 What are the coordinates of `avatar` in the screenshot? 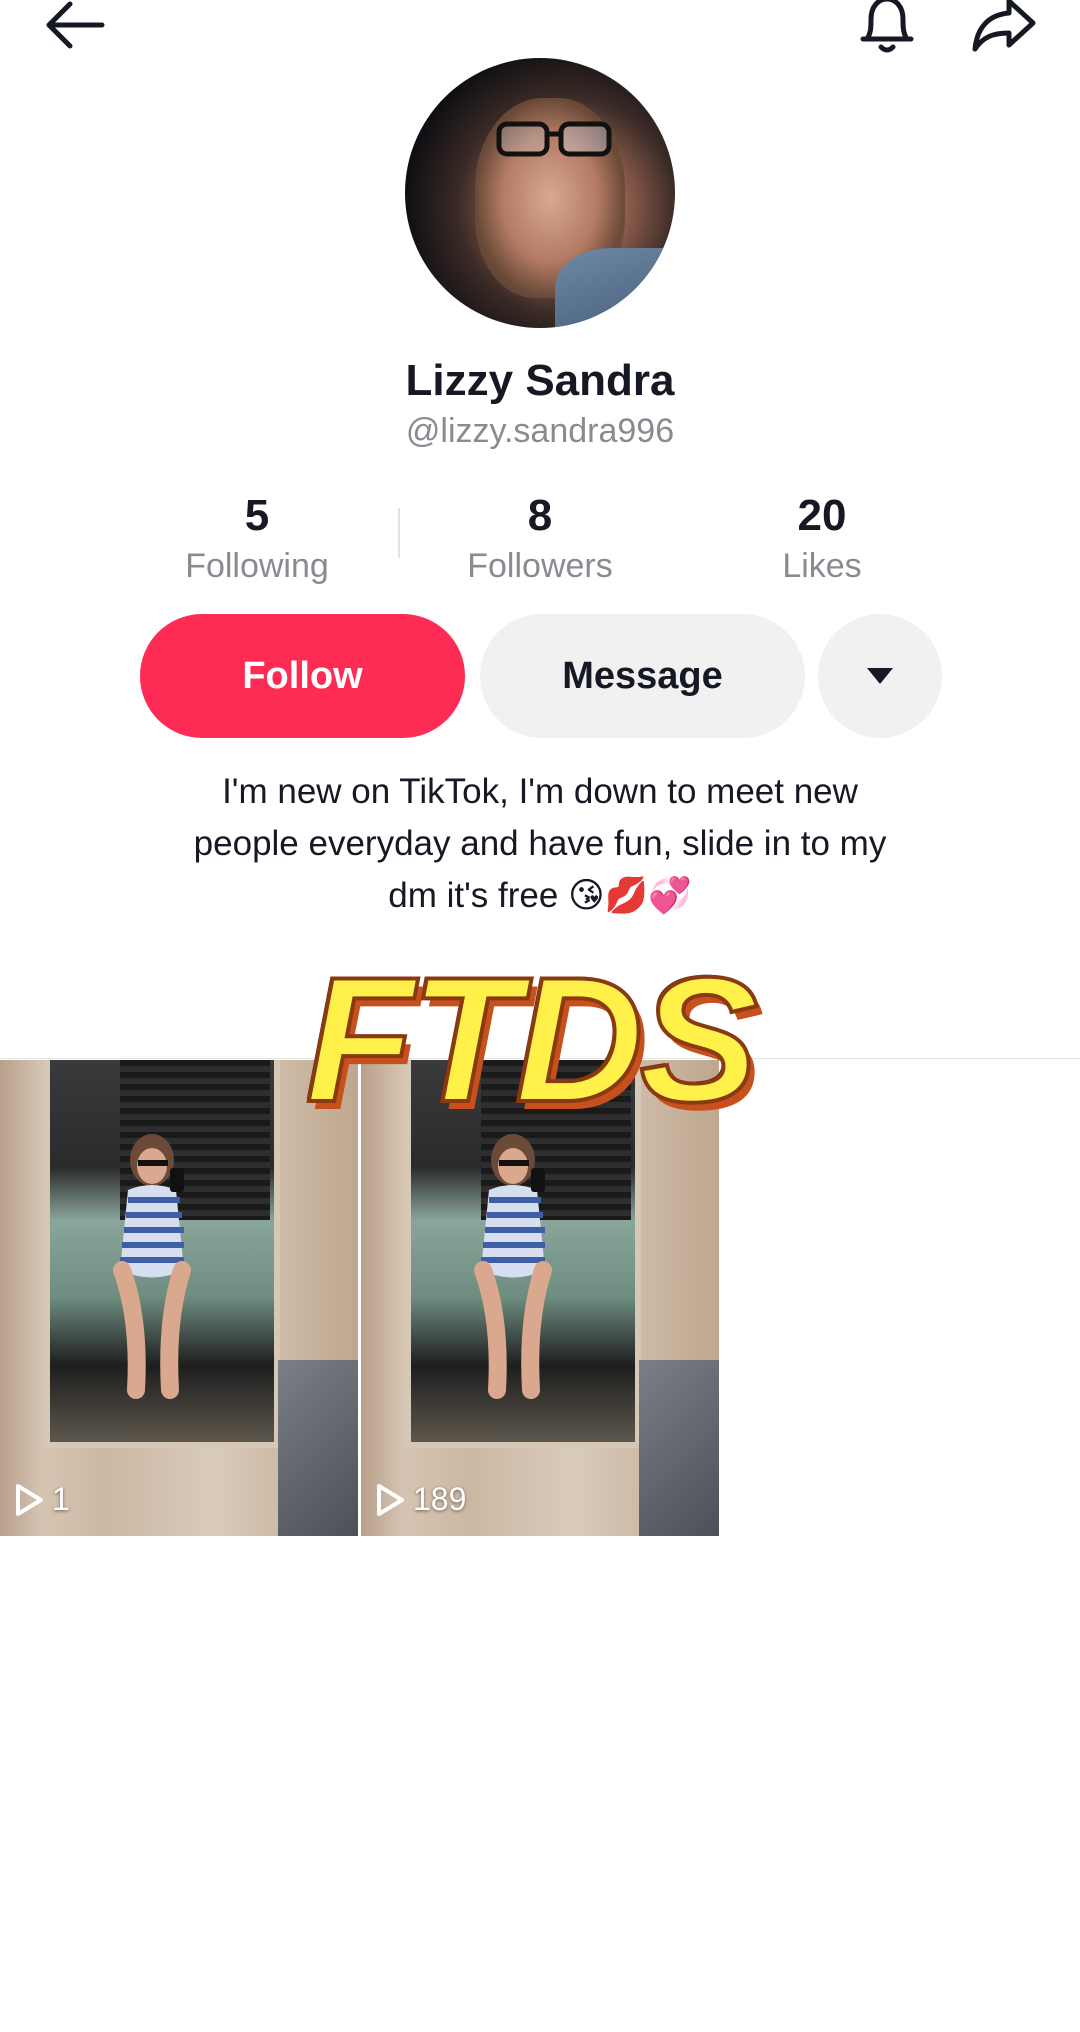 It's located at (540, 193).